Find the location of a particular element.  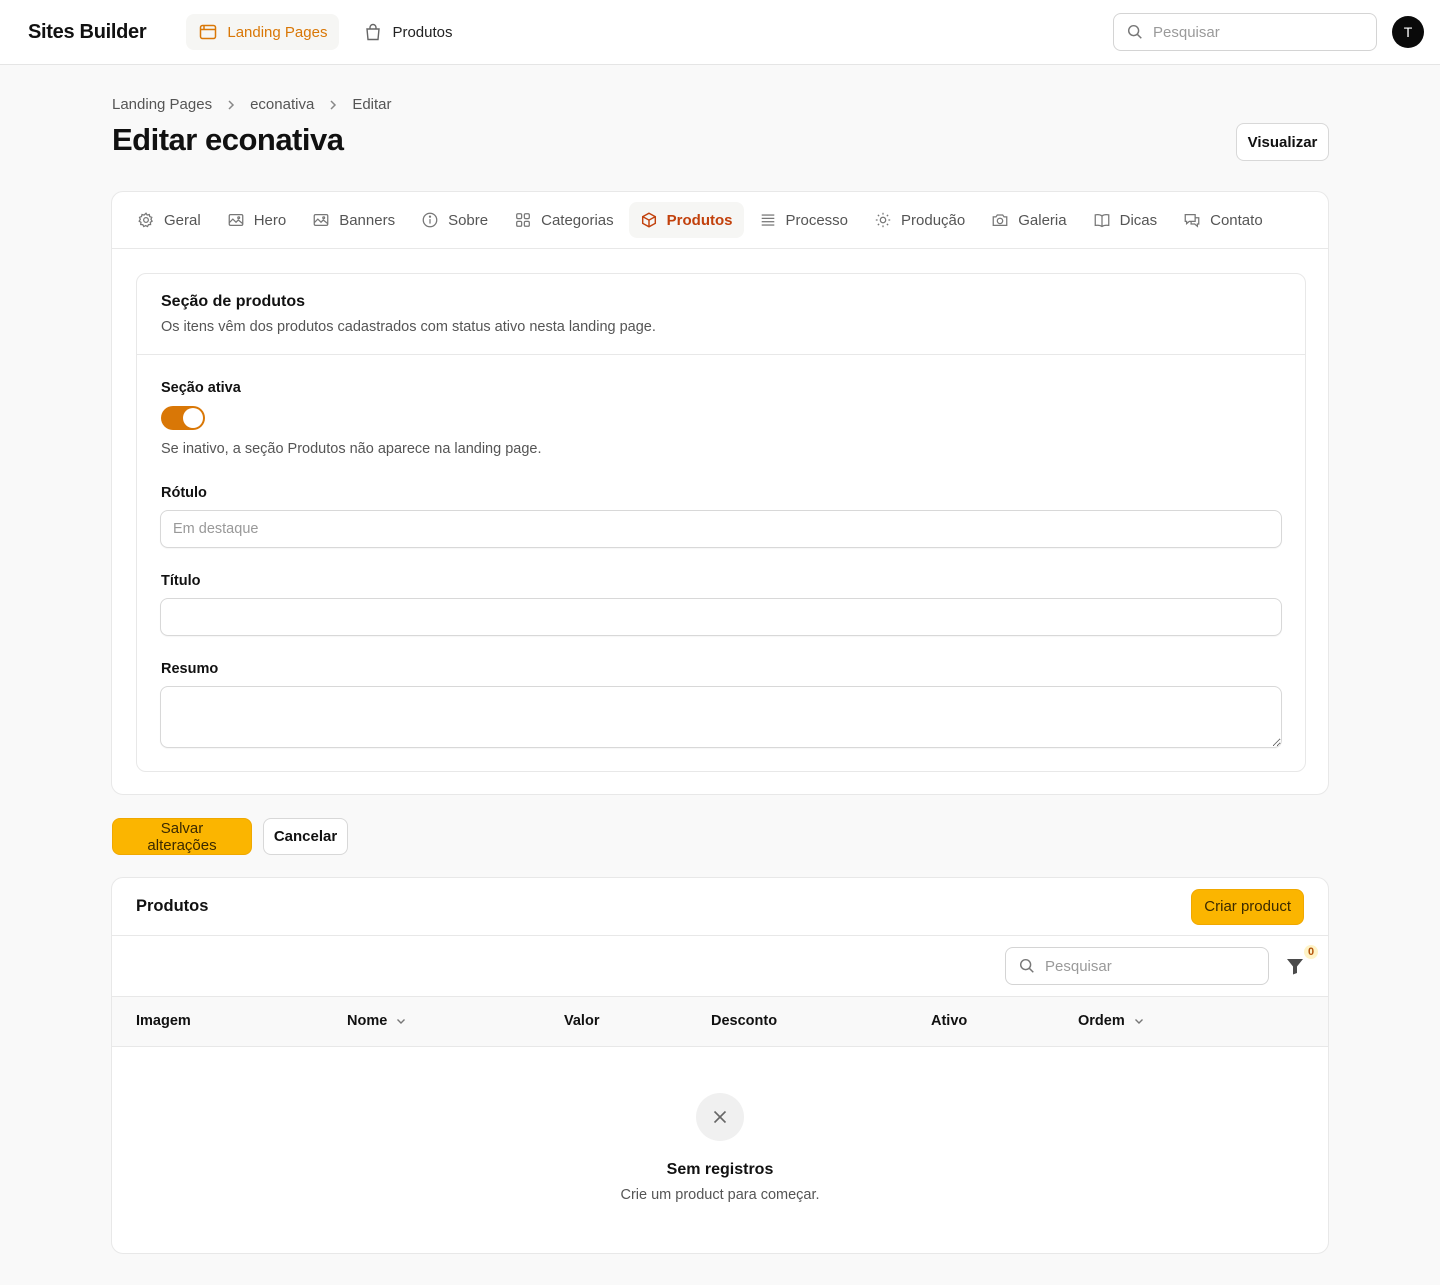

tab-produtos: Produtos is located at coordinates (686, 220).